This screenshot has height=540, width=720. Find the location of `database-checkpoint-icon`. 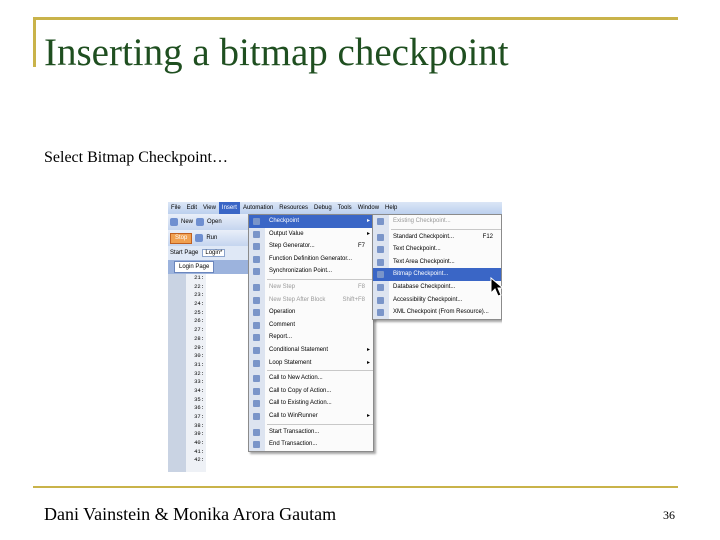

database-checkpoint-icon is located at coordinates (380, 287).